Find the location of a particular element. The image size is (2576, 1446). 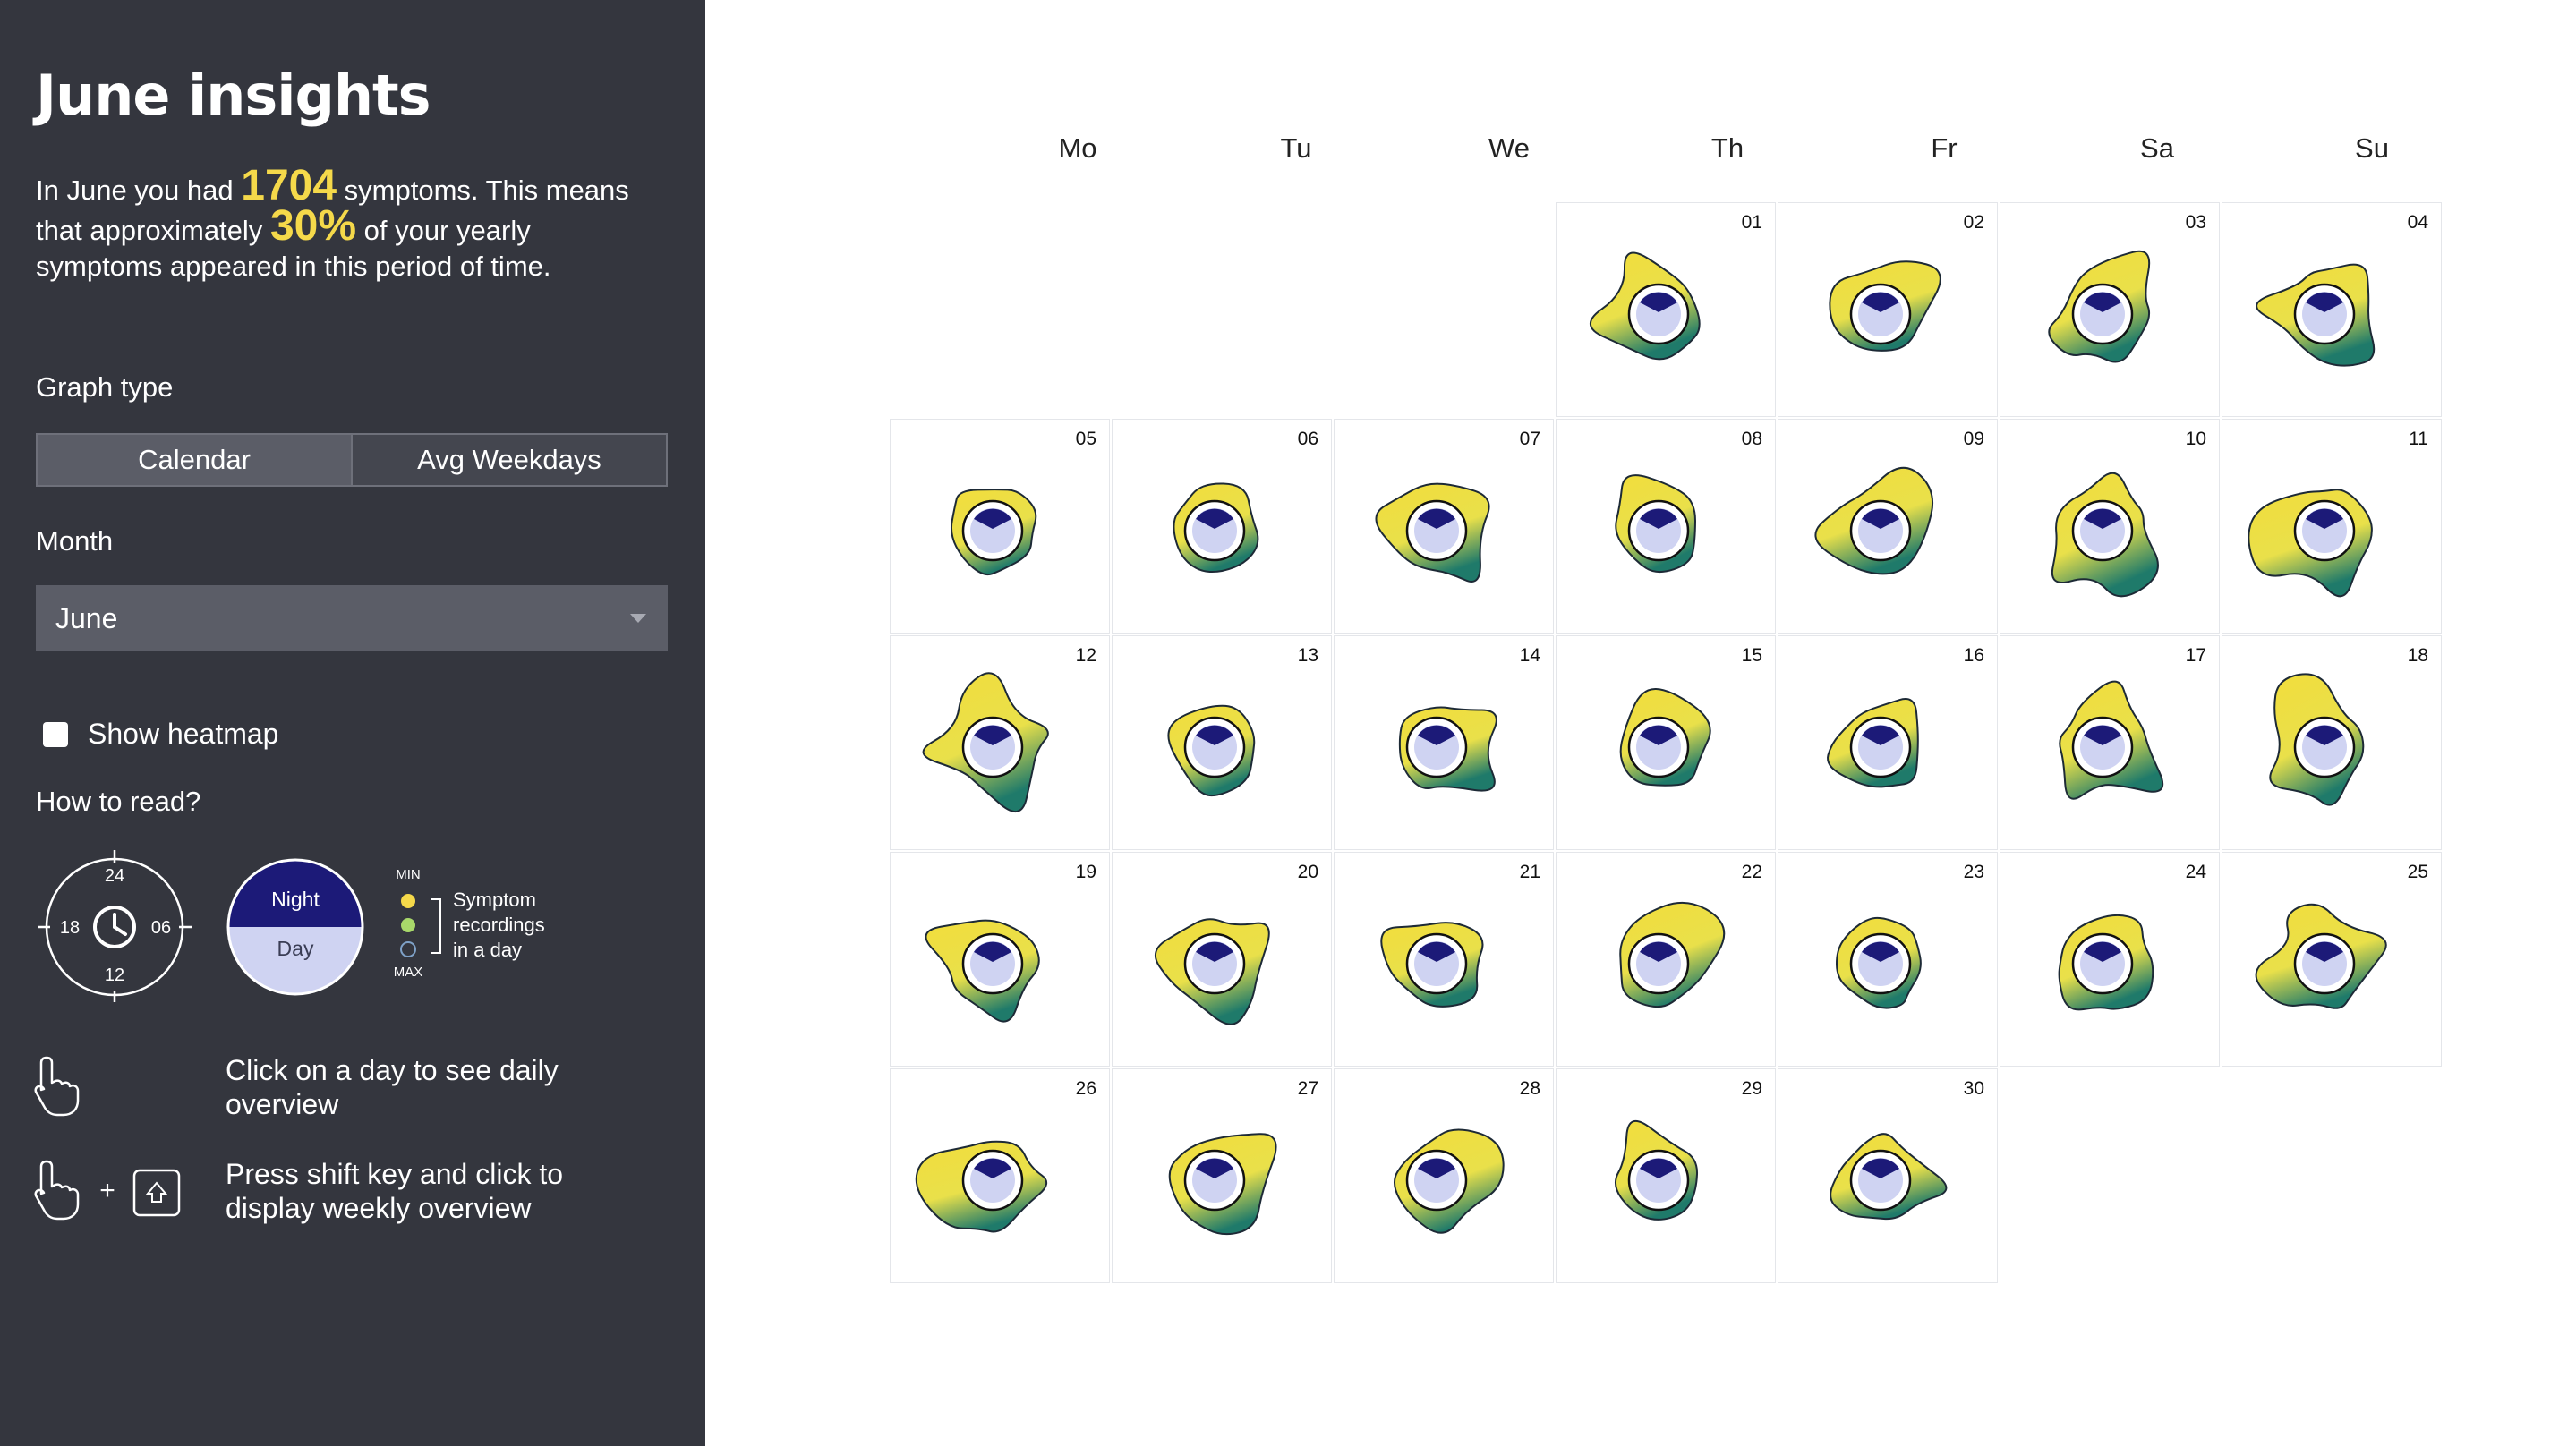

page-title: June insights is located at coordinates (233, 95).